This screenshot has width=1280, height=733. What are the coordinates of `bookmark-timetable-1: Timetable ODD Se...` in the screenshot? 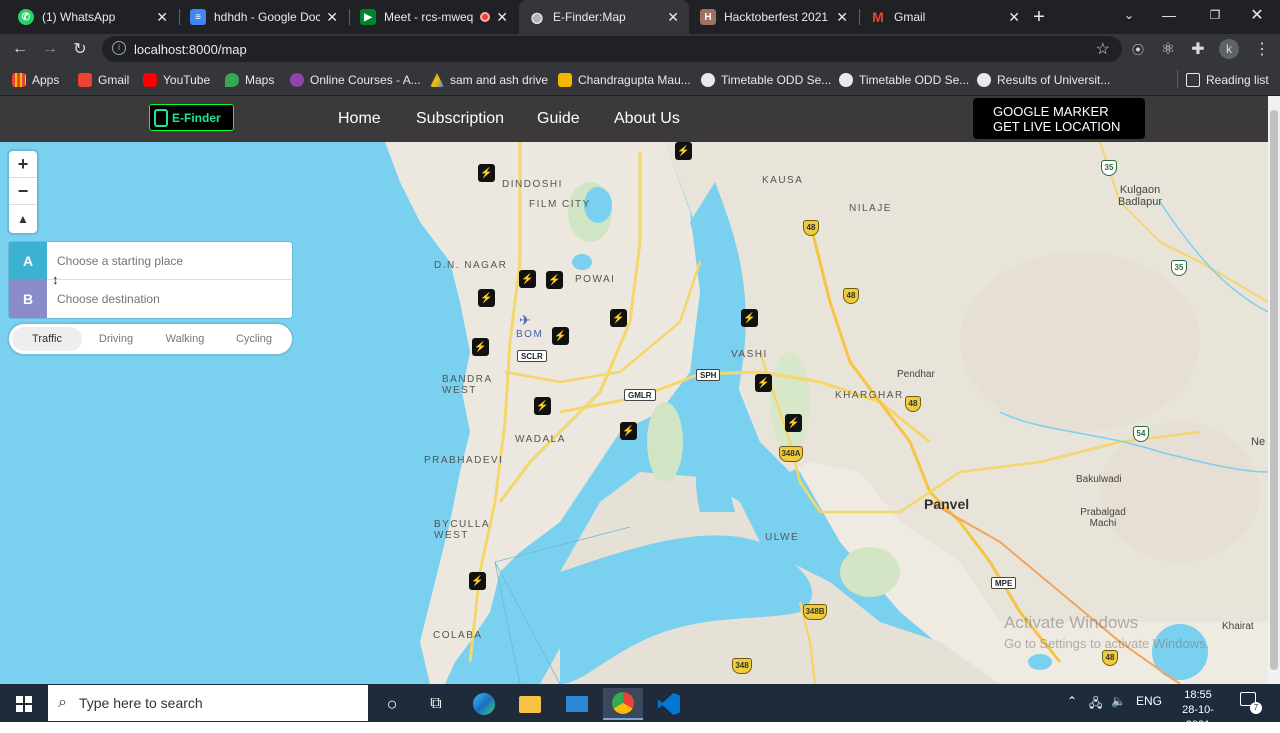 It's located at (766, 80).